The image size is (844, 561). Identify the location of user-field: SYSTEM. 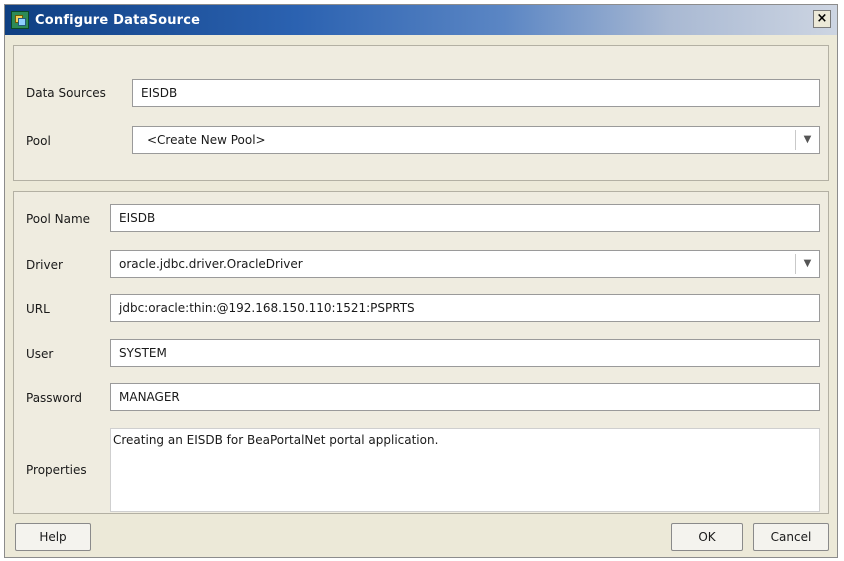
(465, 353).